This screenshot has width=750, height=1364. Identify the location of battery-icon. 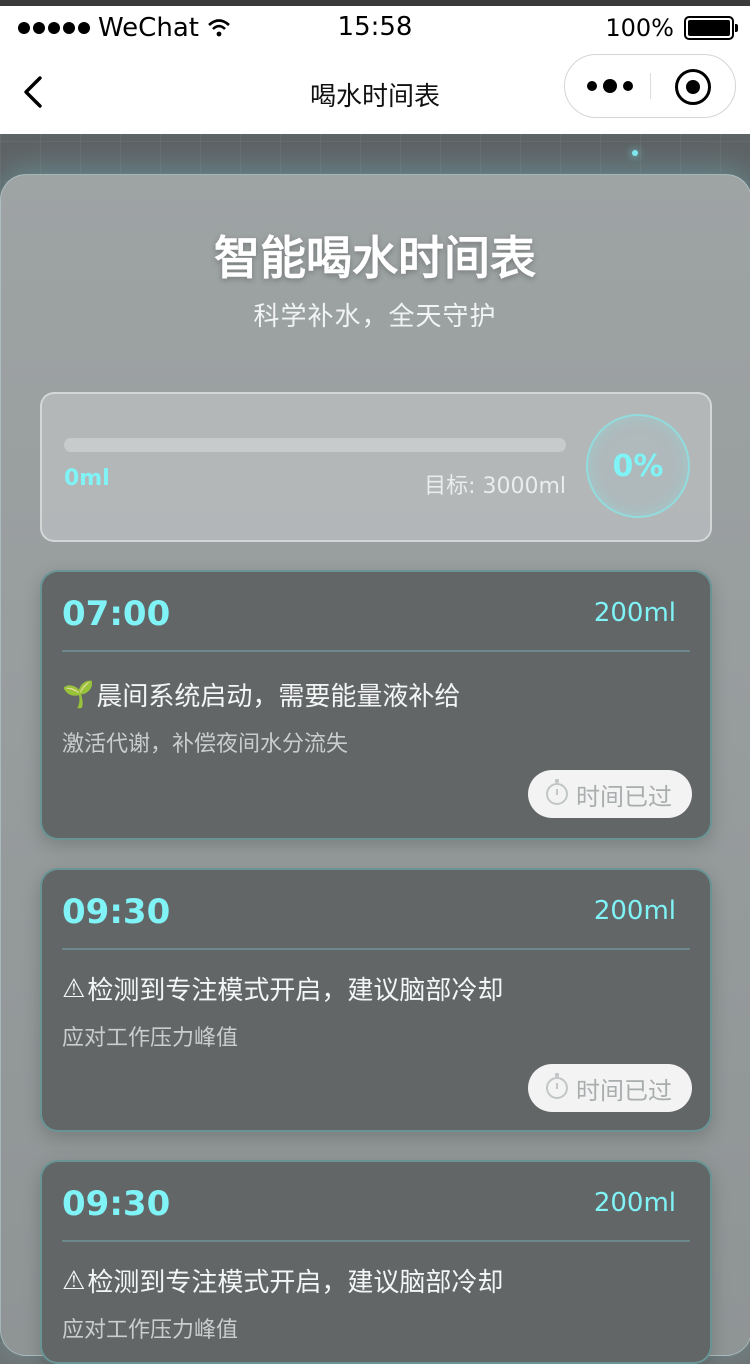
(711, 28).